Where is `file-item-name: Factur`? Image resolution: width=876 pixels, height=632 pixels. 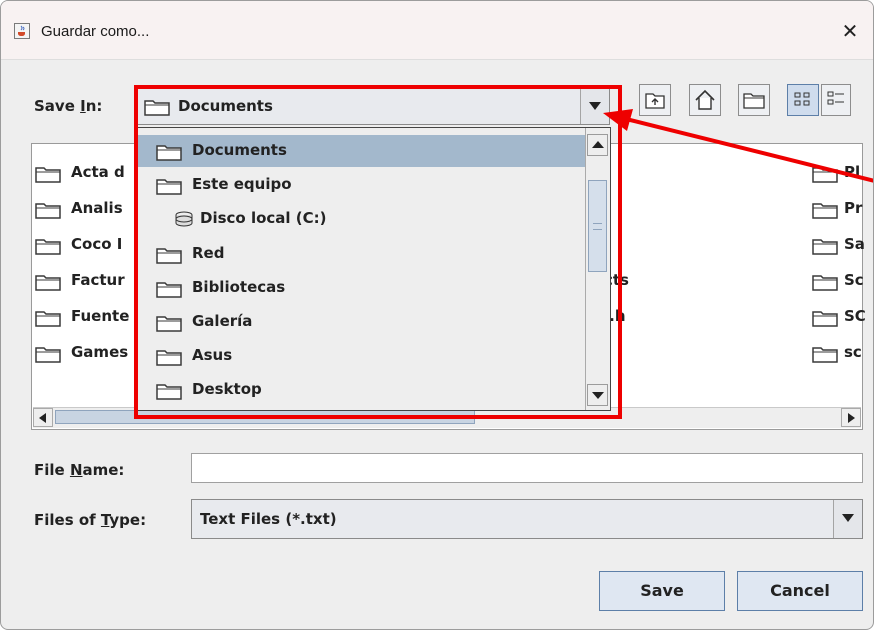 file-item-name: Factur is located at coordinates (98, 280).